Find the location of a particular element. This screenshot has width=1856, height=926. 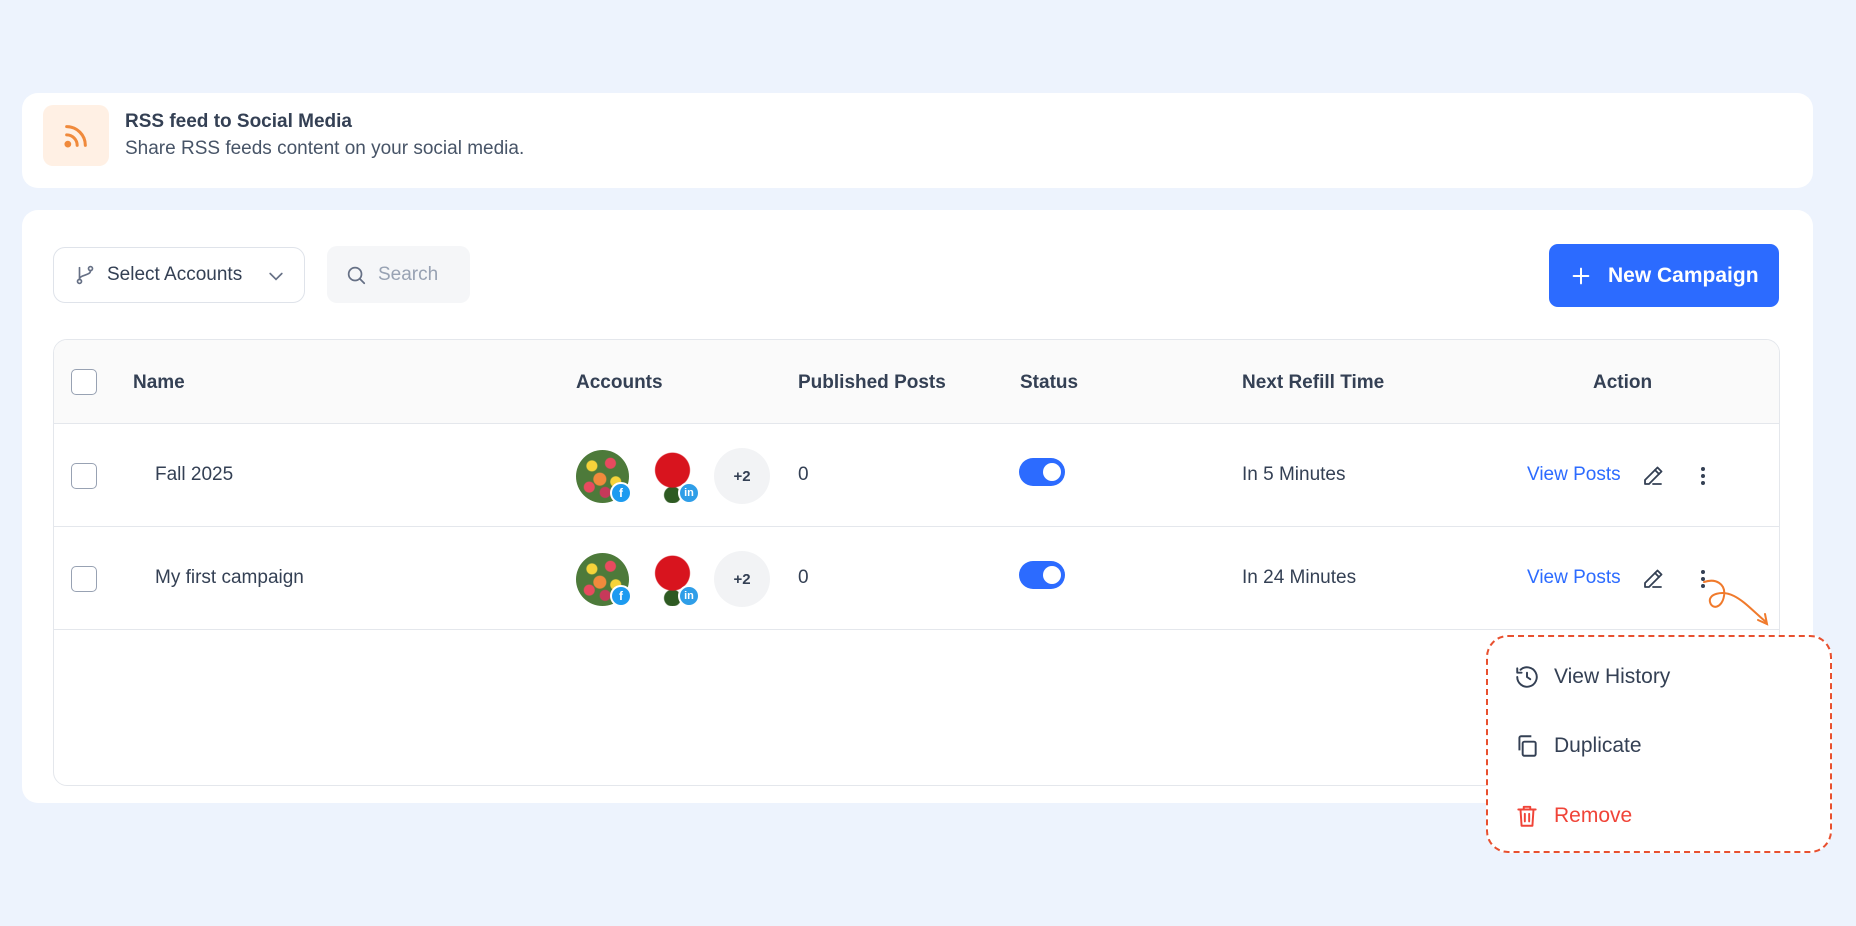

chevron-down-icon is located at coordinates (276, 276).